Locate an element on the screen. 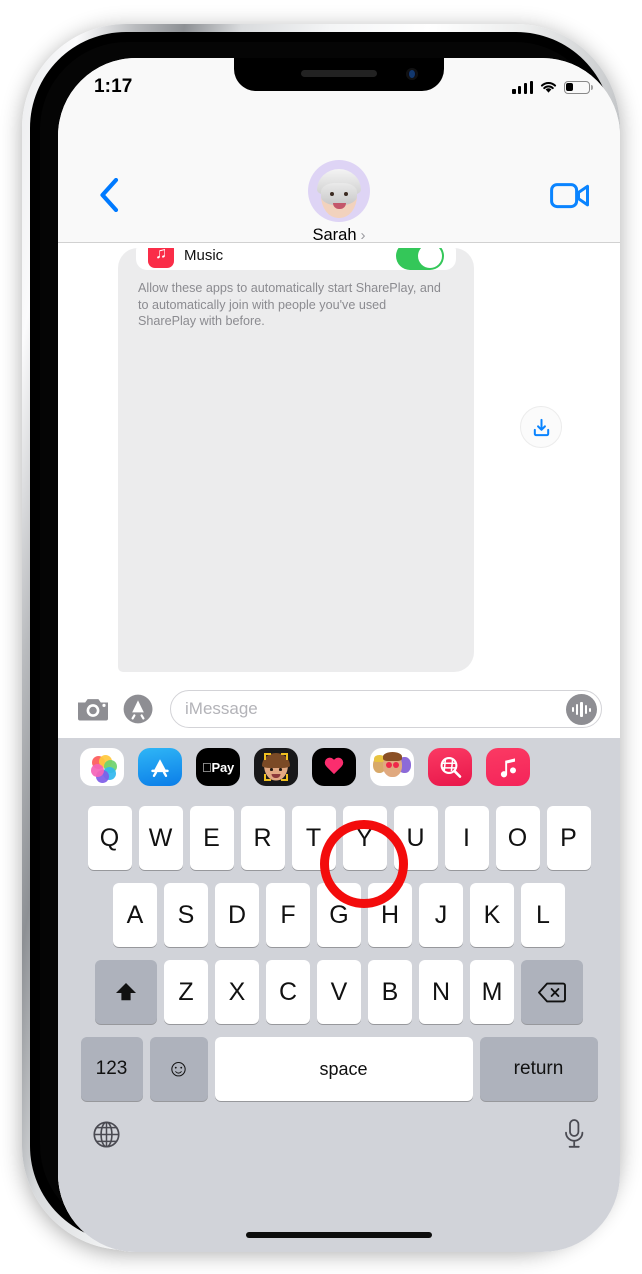  key-z: Z is located at coordinates (186, 992).